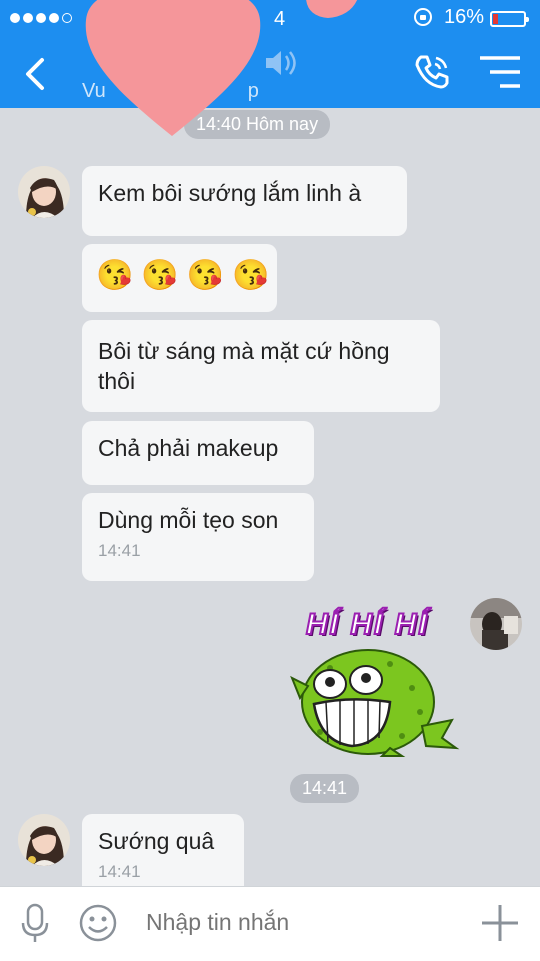  Describe the element at coordinates (509, 19) in the screenshot. I see `battery-icon` at that location.